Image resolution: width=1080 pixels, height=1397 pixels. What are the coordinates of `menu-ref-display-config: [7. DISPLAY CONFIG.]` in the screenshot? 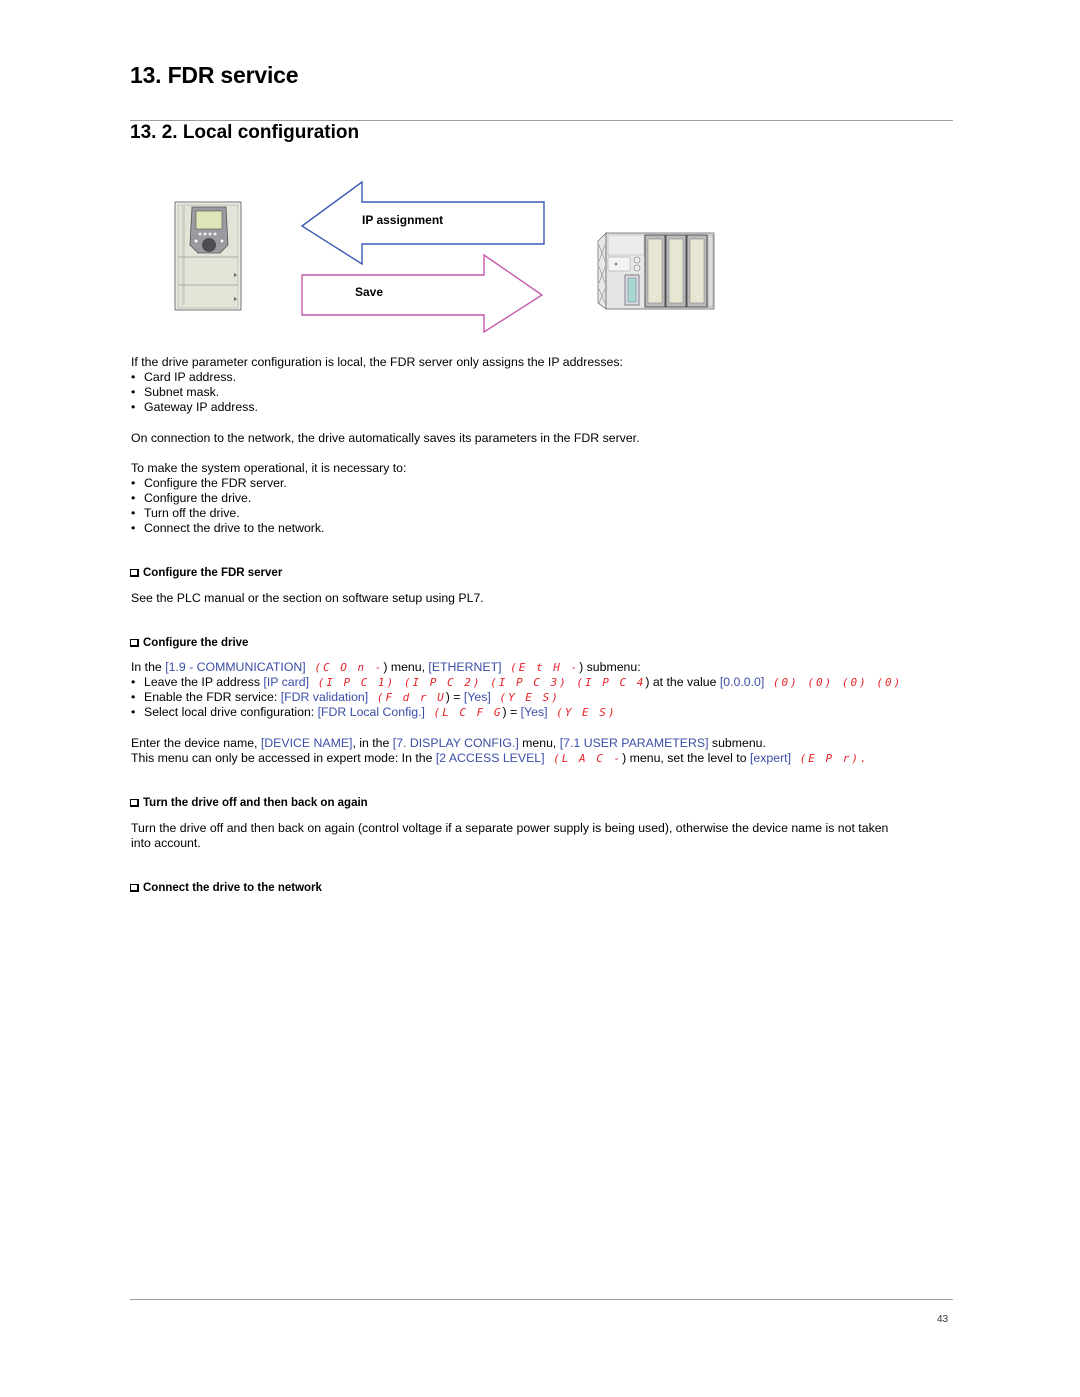 It's located at (455, 743).